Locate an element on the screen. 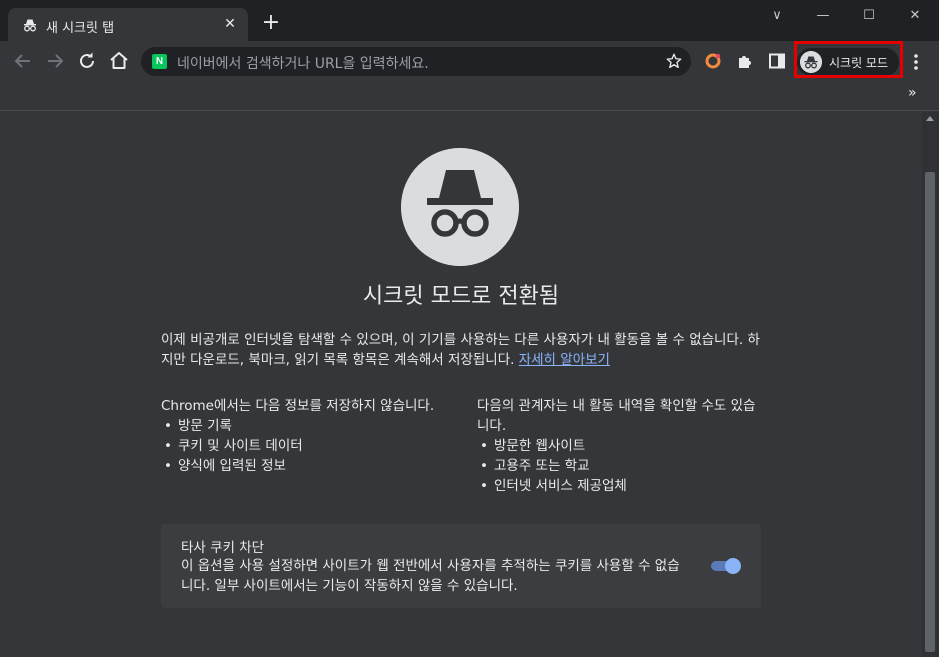  extension-ring-icon is located at coordinates (713, 61).